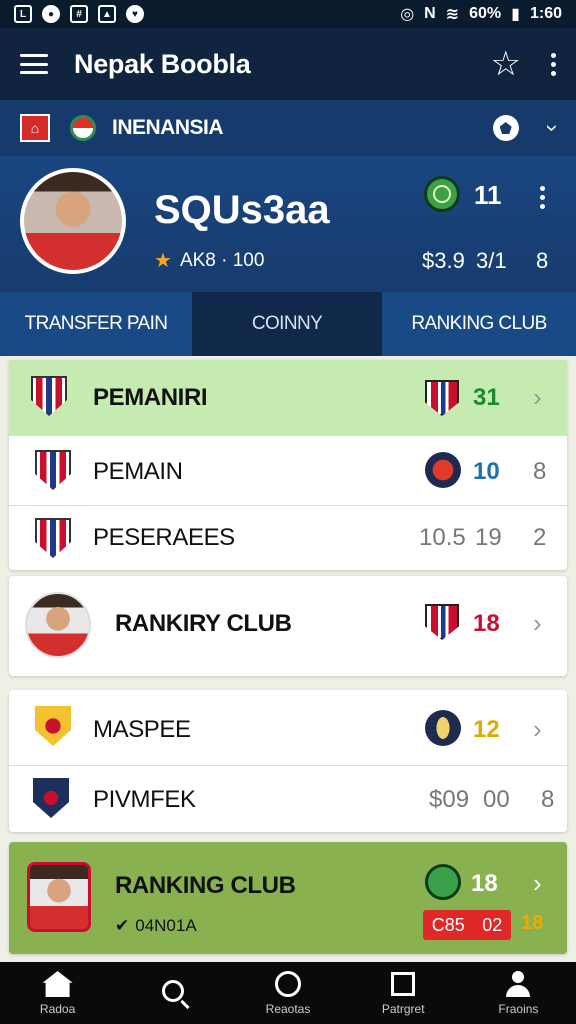  What do you see at coordinates (205, 885) in the screenshot?
I see `ranking-club-label: RANKING CLUB` at bounding box center [205, 885].